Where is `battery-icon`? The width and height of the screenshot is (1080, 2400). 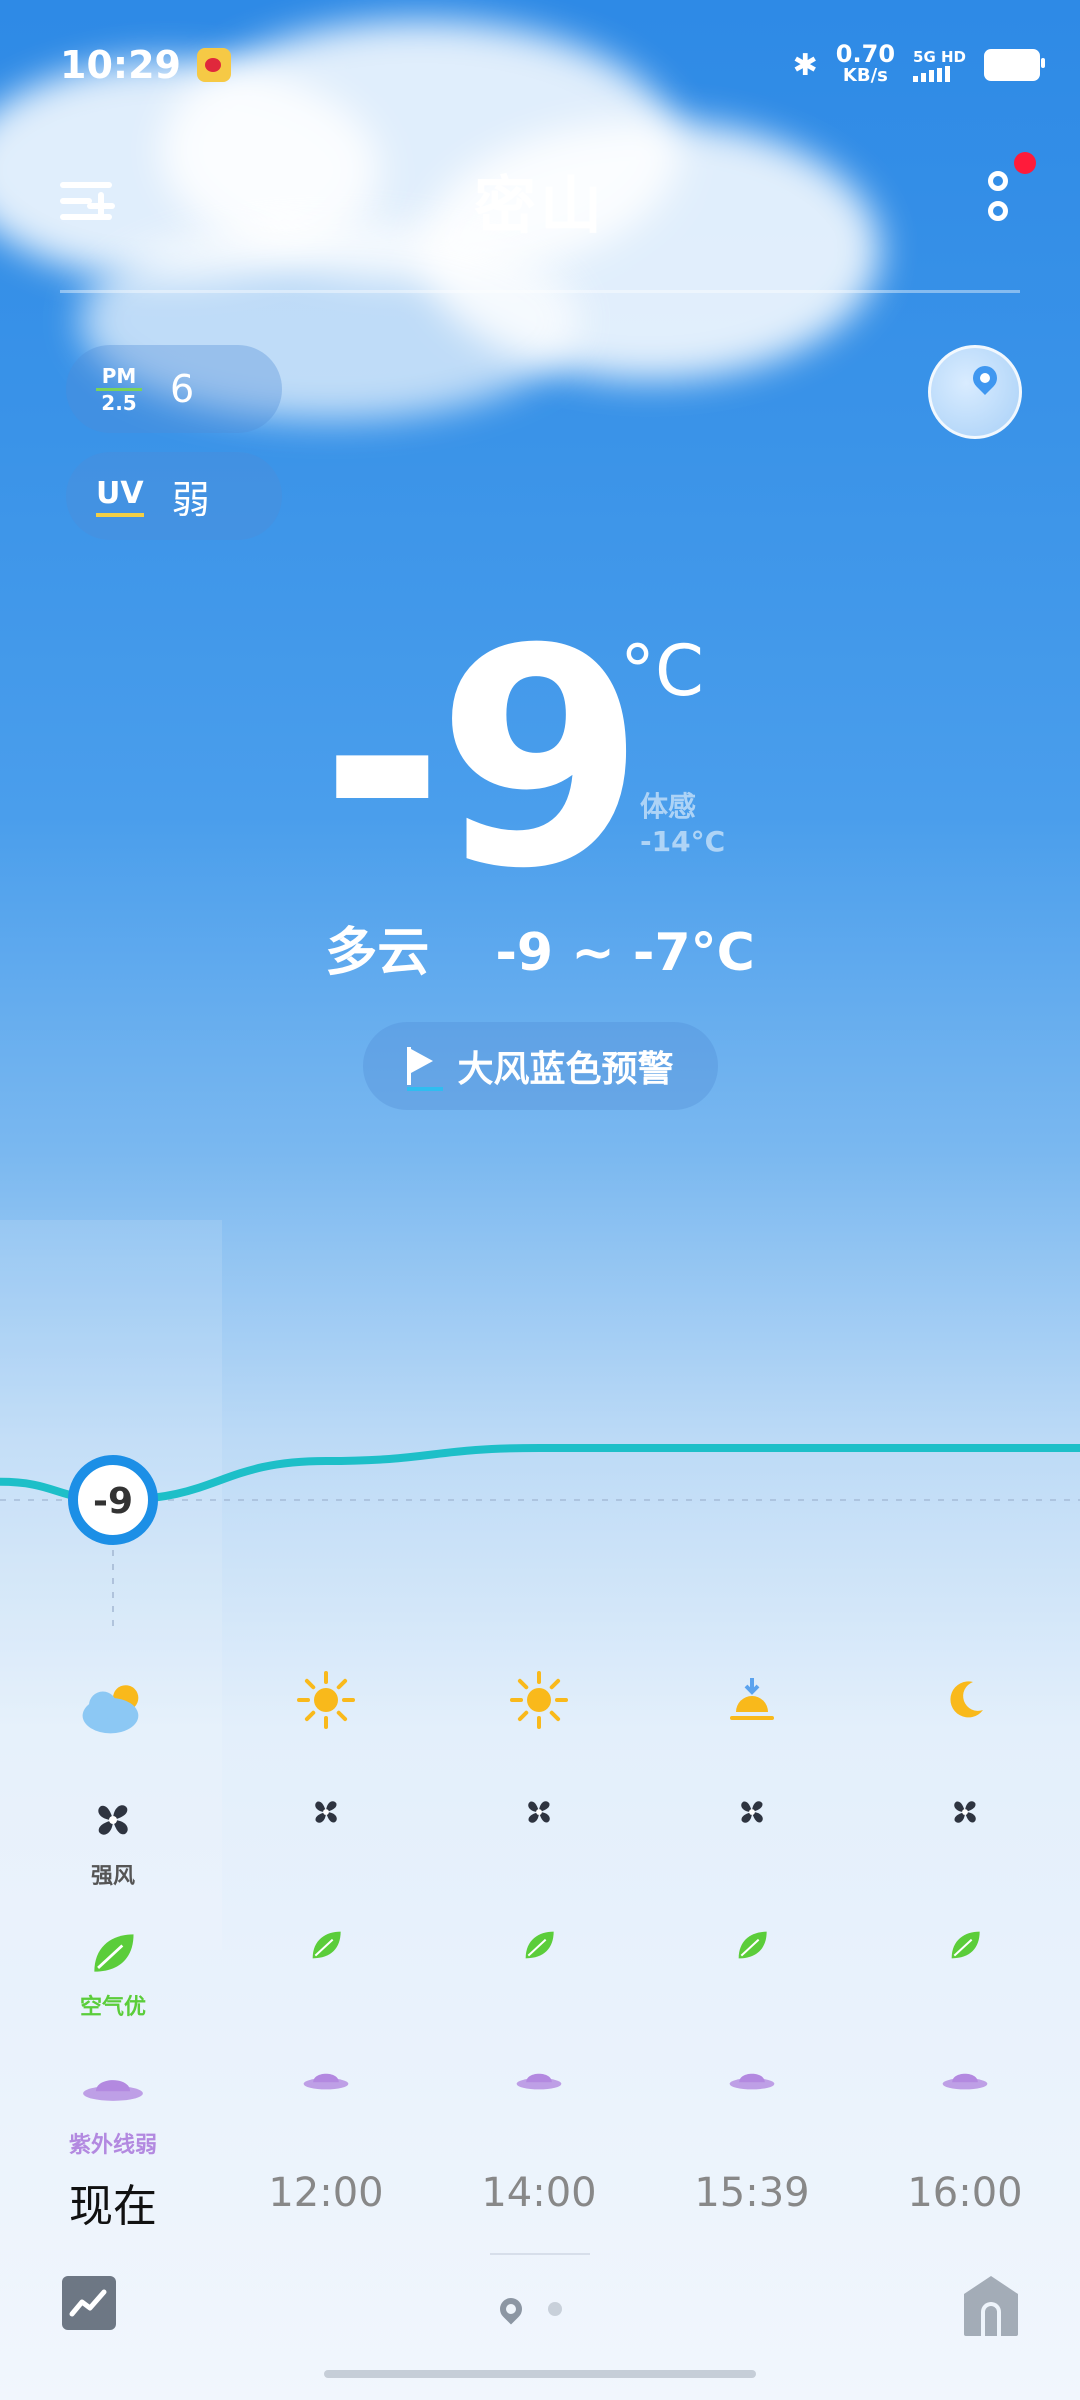 battery-icon is located at coordinates (1014, 65).